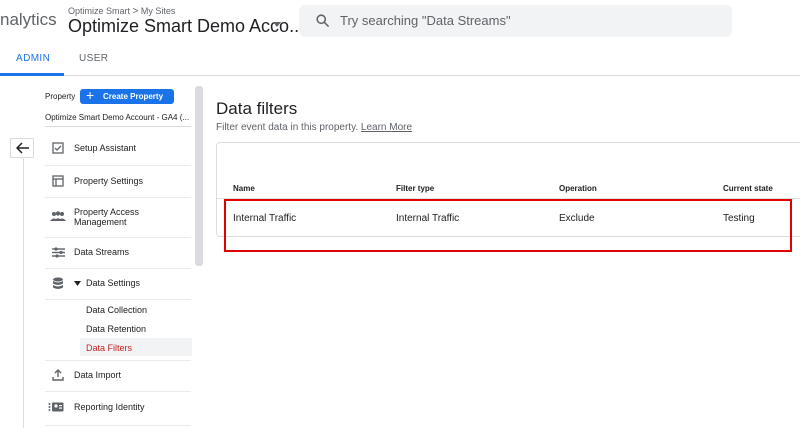 This screenshot has height=428, width=800. What do you see at coordinates (109, 407) in the screenshot?
I see `sidebar-item-label: Reporting Identity` at bounding box center [109, 407].